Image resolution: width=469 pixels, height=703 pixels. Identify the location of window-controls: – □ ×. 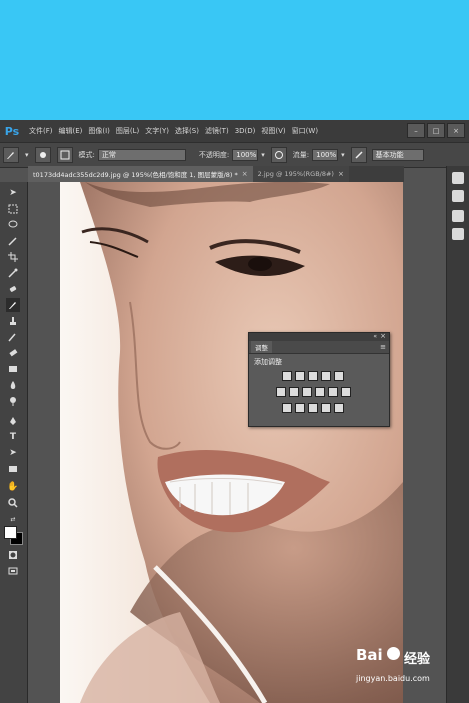
(436, 130).